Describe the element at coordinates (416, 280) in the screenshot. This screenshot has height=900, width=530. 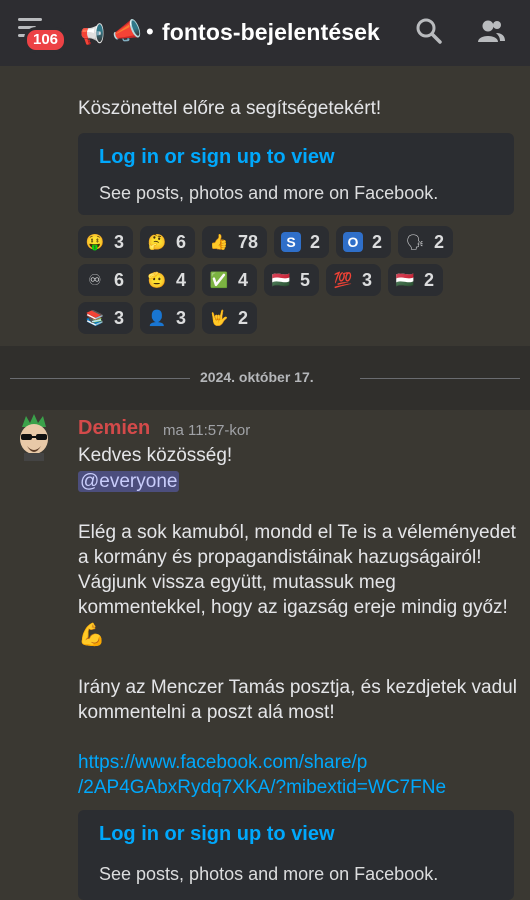
I see `reaction-chip: 🇭🇺 2` at that location.